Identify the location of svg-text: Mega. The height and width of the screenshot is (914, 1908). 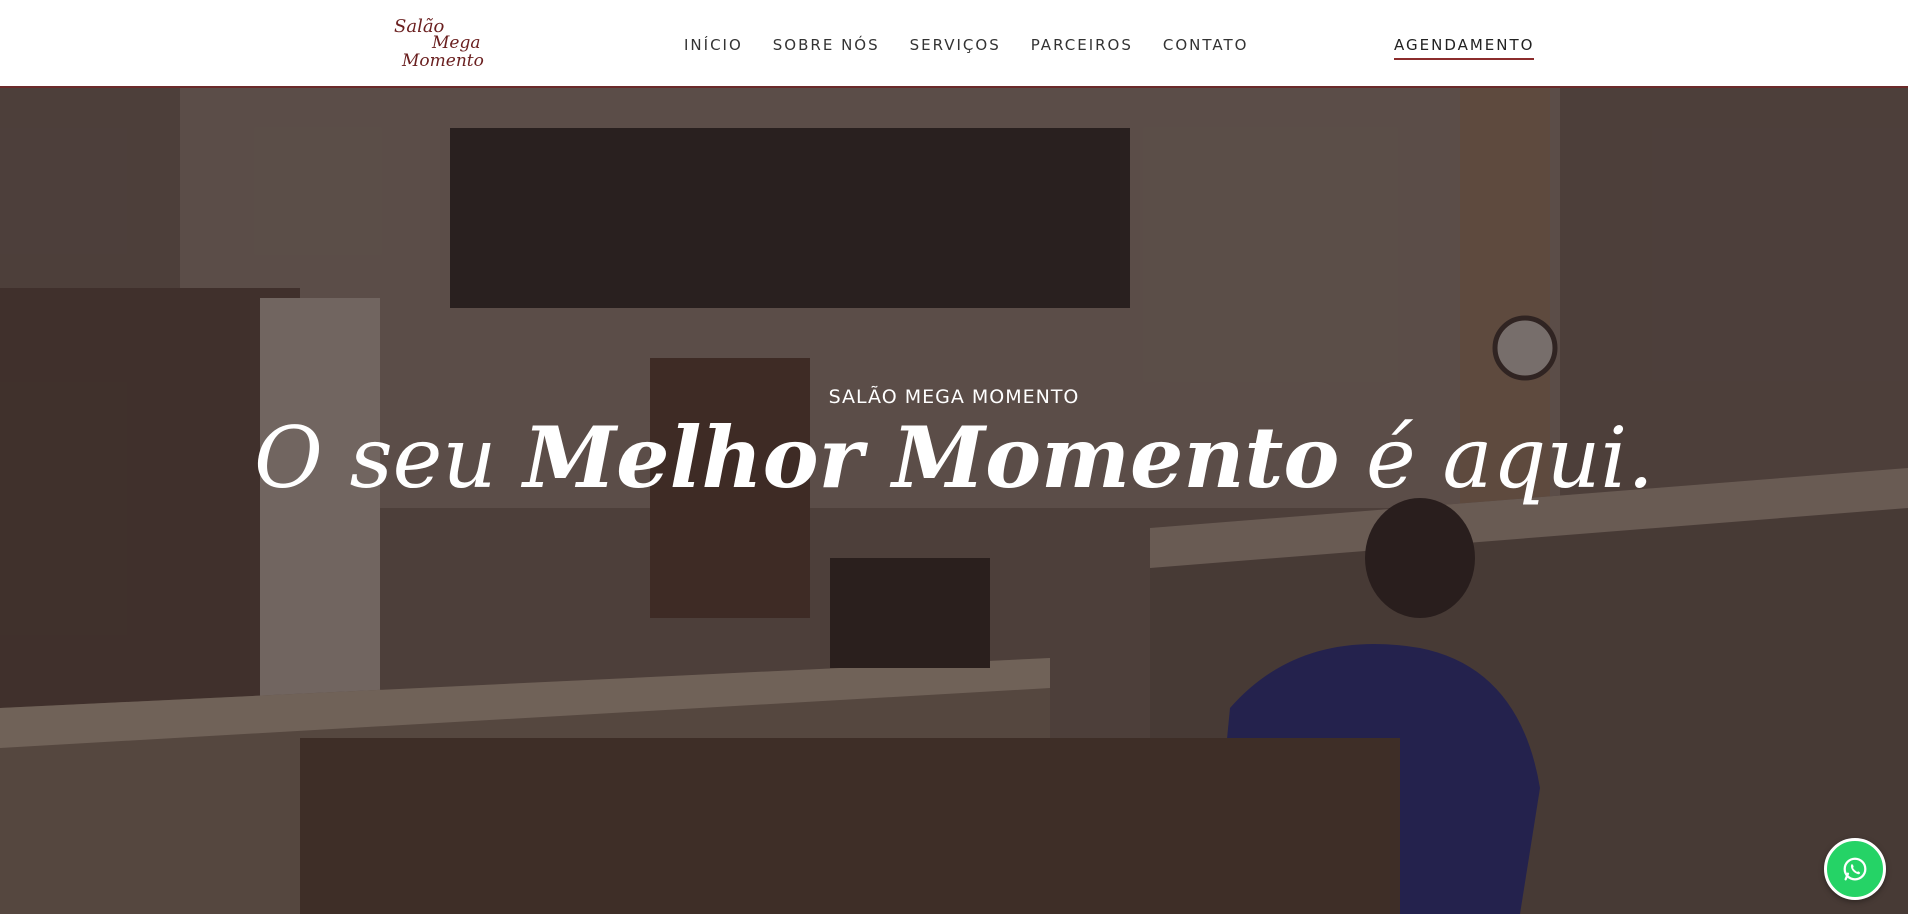
(456, 43).